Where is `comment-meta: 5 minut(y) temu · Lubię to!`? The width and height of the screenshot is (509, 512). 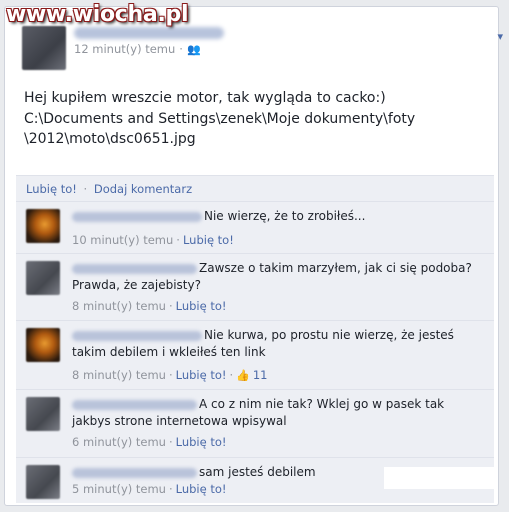 comment-meta: 5 minut(y) temu · Lubię to! is located at coordinates (149, 489).